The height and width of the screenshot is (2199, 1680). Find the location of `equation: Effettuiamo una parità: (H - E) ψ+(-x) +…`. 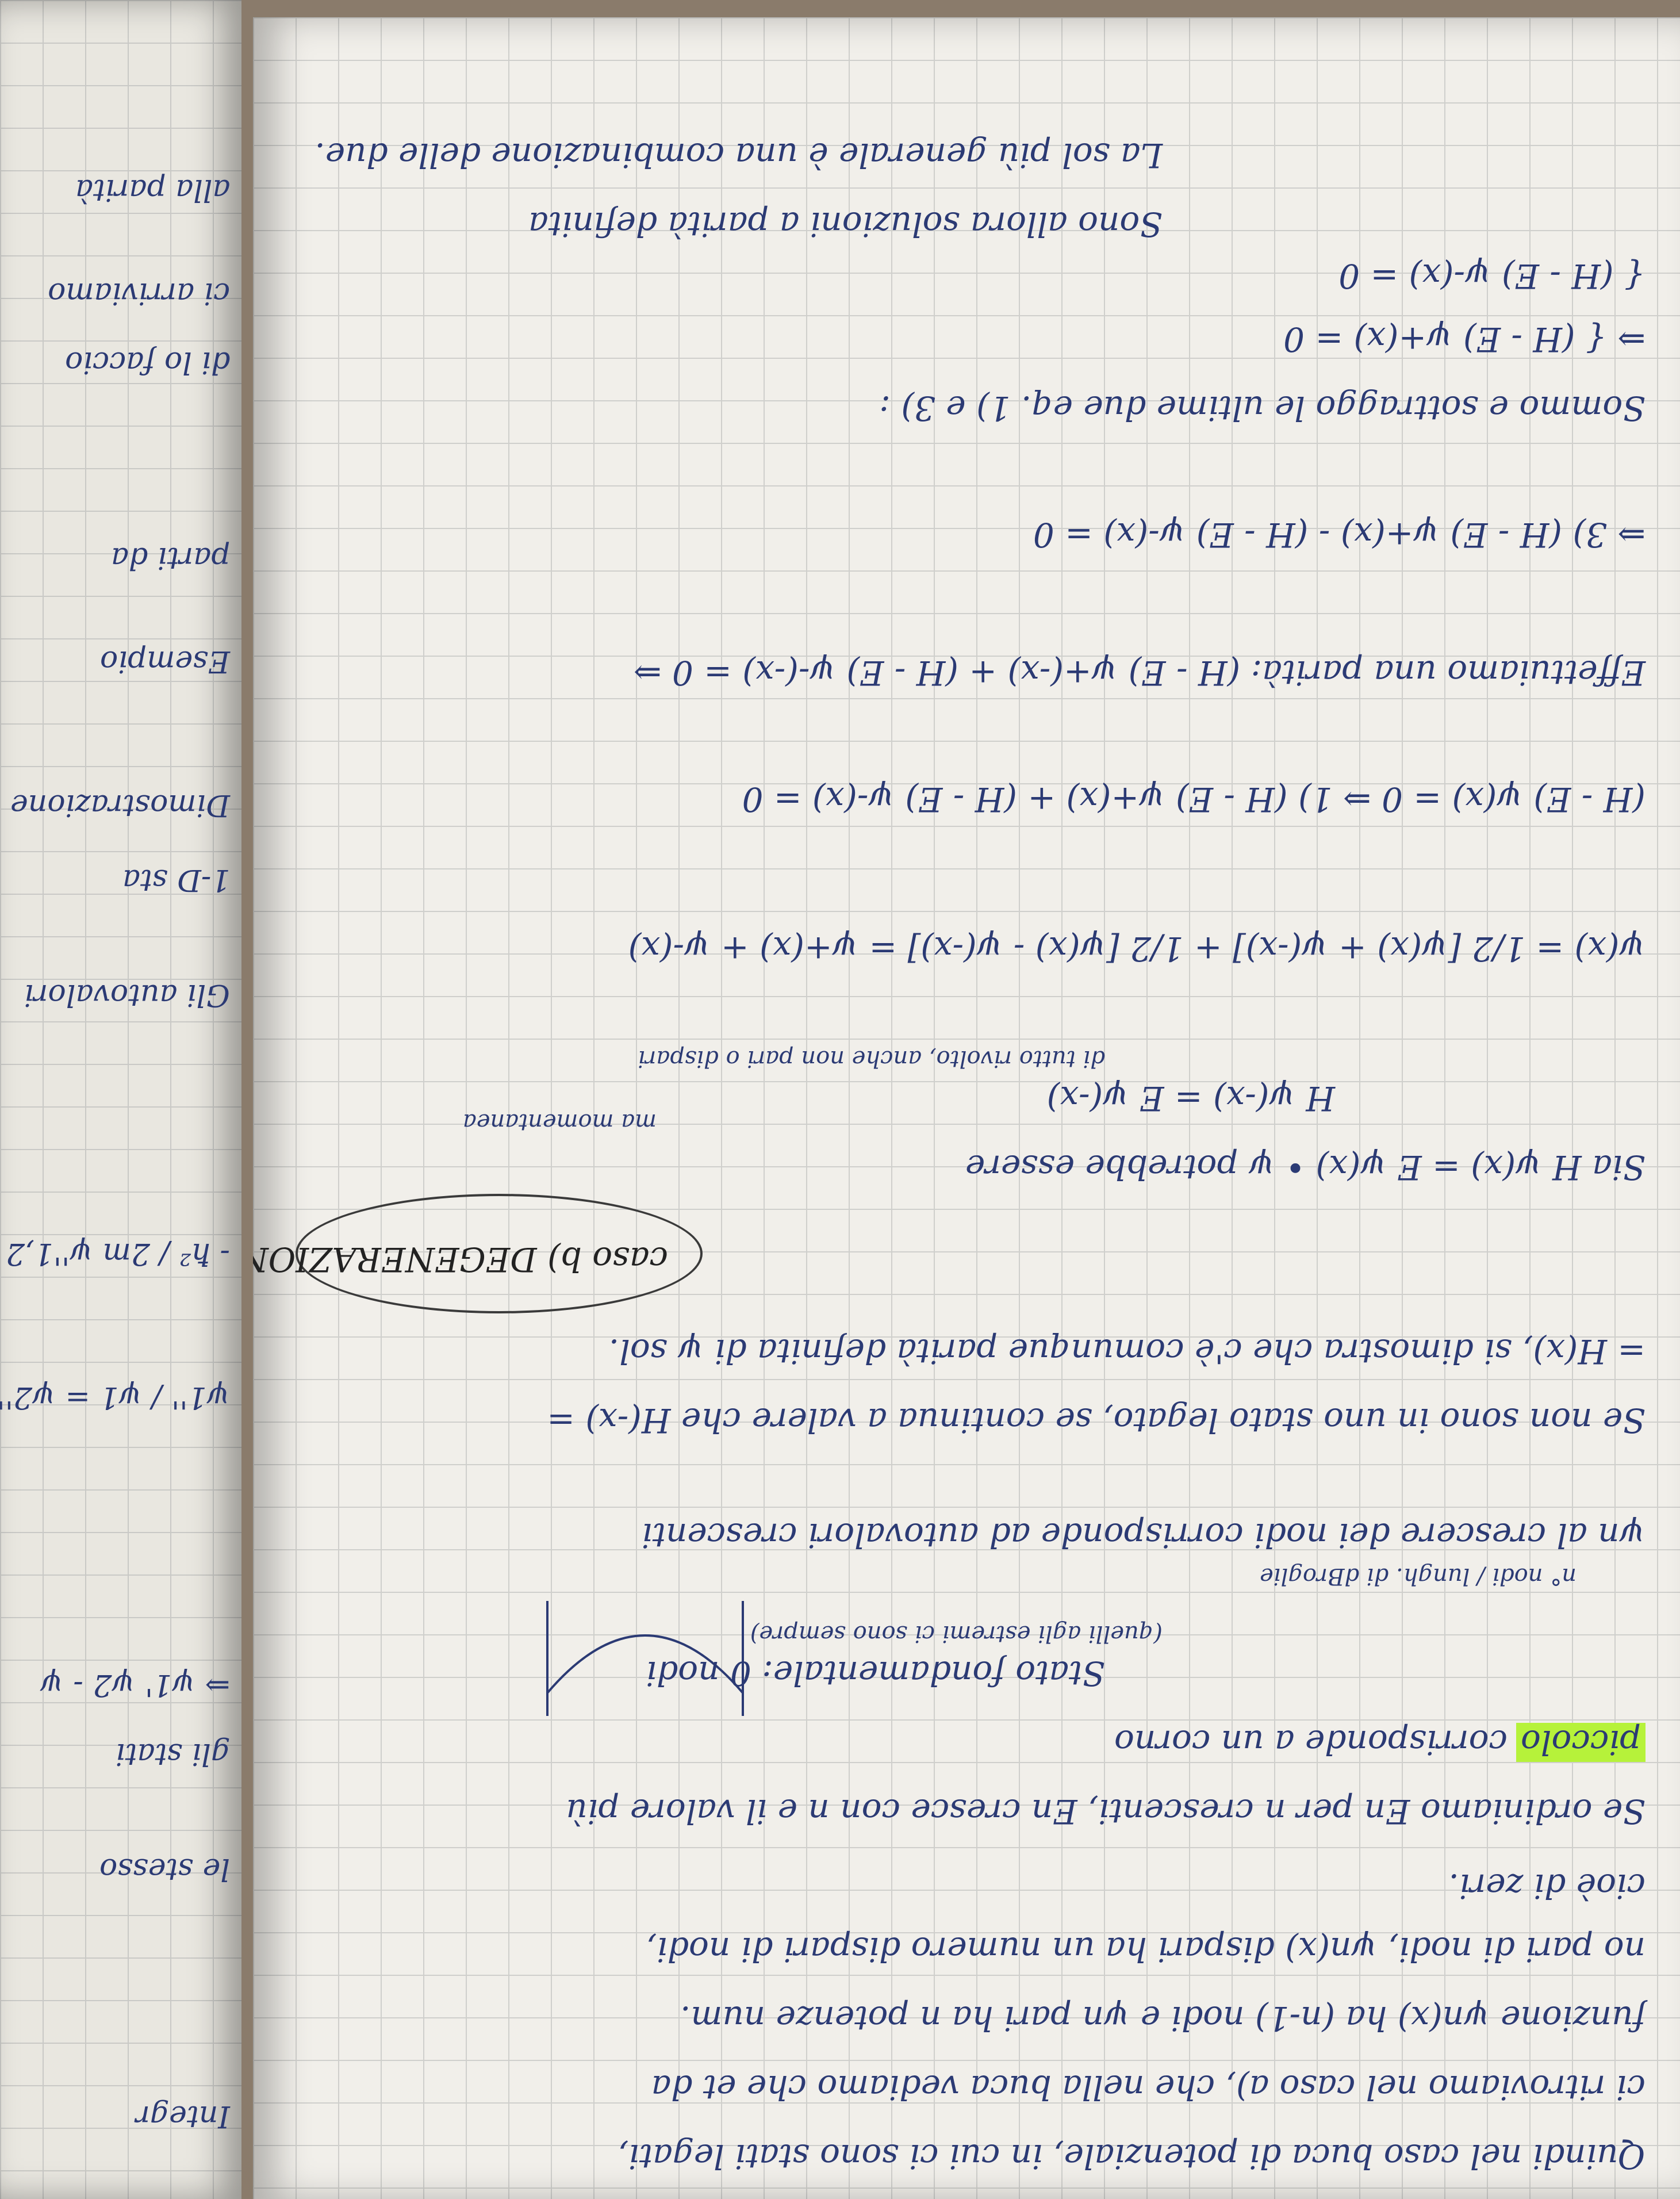

equation: Effettuiamo una parità: (H - E) ψ+(-x) +… is located at coordinates (1139, 672).